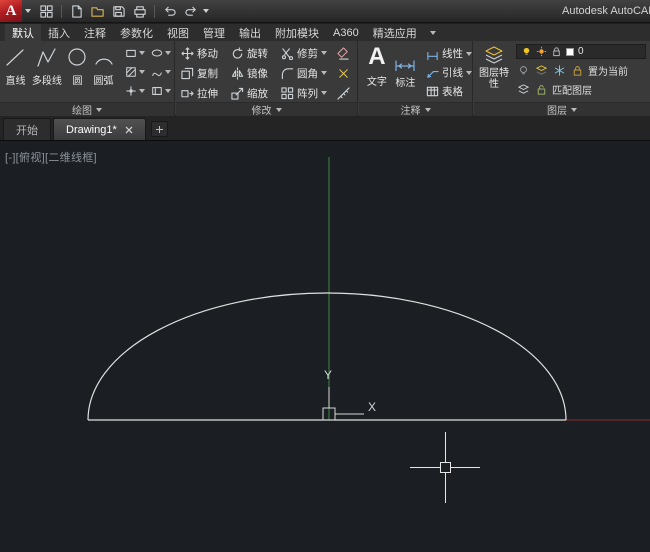 Image resolution: width=650 pixels, height=552 pixels. What do you see at coordinates (577, 70) in the screenshot?
I see `layer-lock-button` at bounding box center [577, 70].